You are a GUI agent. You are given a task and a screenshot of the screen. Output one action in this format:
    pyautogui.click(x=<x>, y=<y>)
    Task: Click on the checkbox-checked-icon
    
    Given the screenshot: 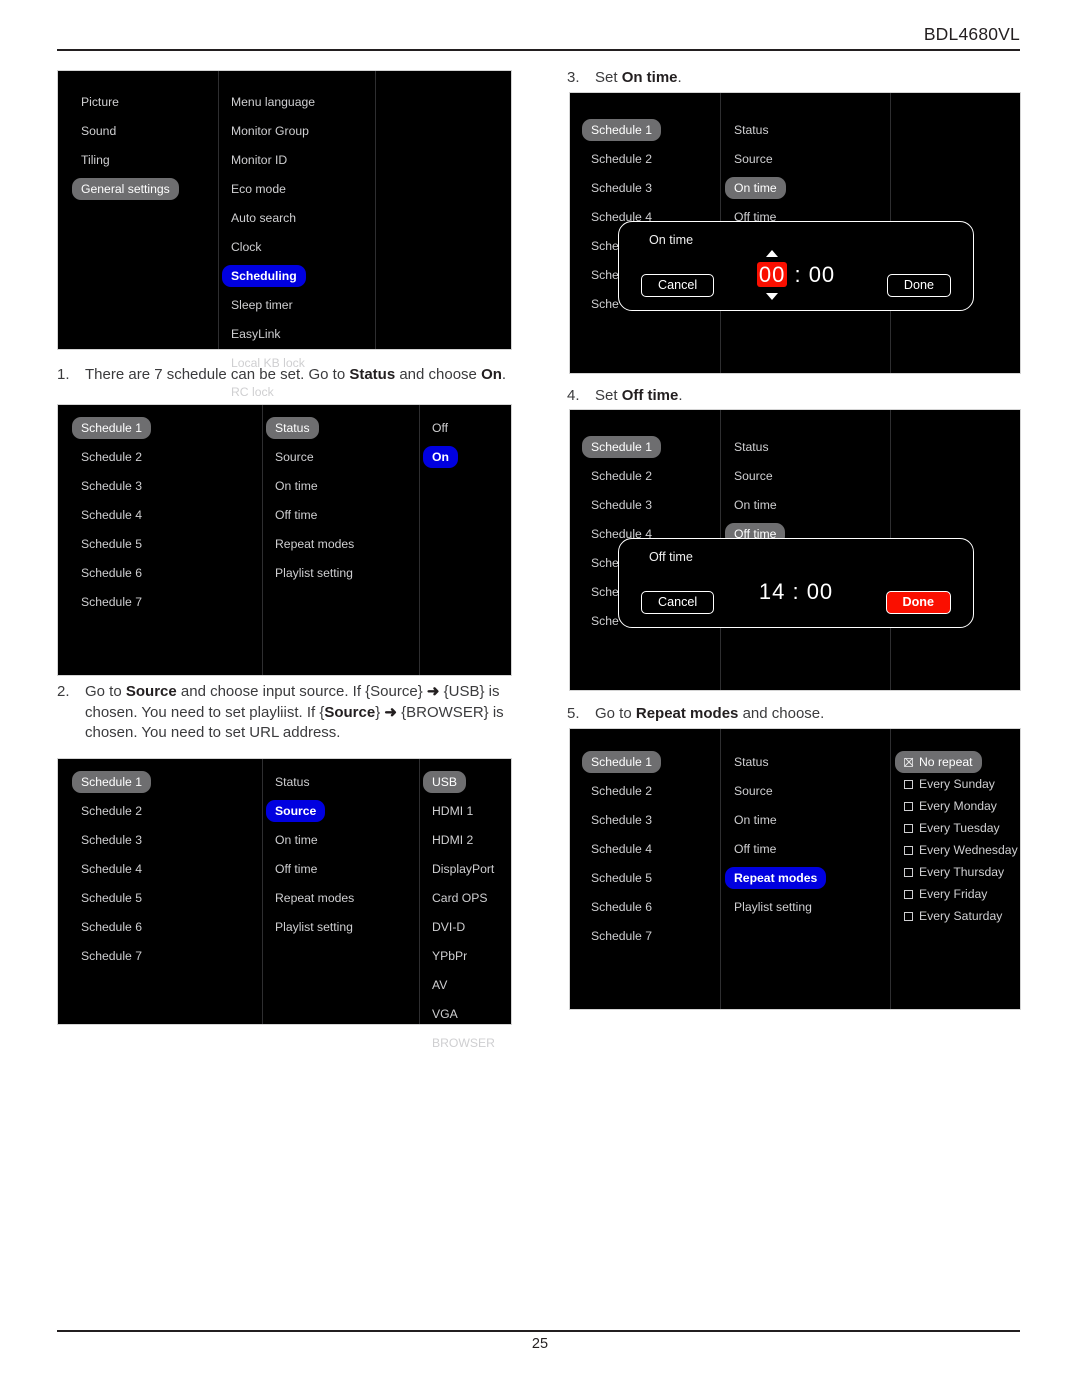 What is the action you would take?
    pyautogui.click(x=908, y=762)
    